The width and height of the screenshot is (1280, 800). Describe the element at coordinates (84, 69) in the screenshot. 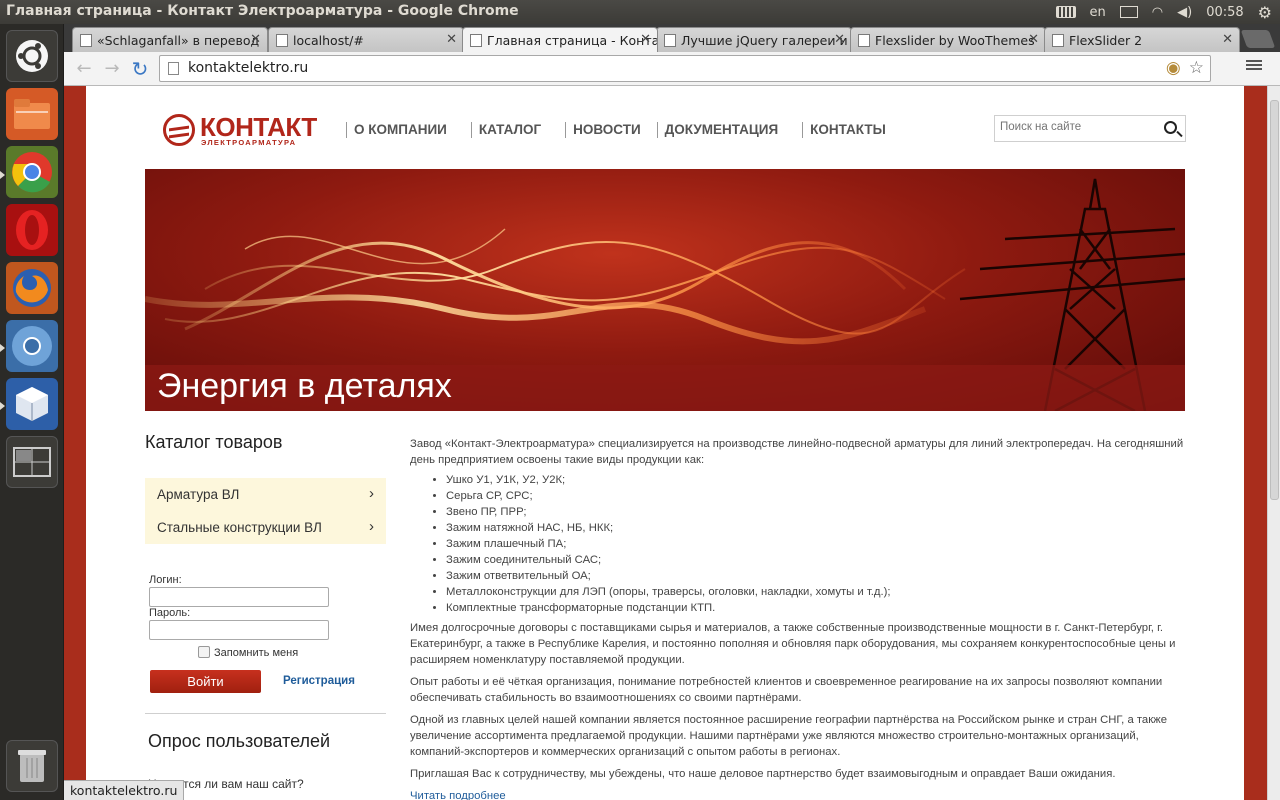

I see `back-button: ←` at that location.